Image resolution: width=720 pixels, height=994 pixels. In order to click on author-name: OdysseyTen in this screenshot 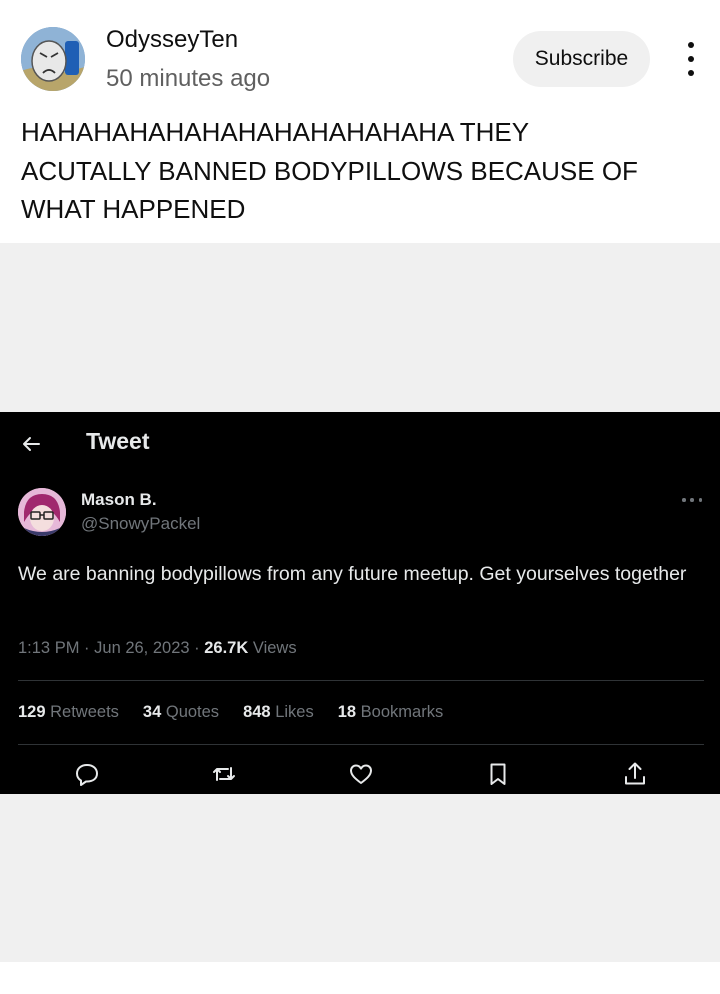, I will do `click(172, 40)`.